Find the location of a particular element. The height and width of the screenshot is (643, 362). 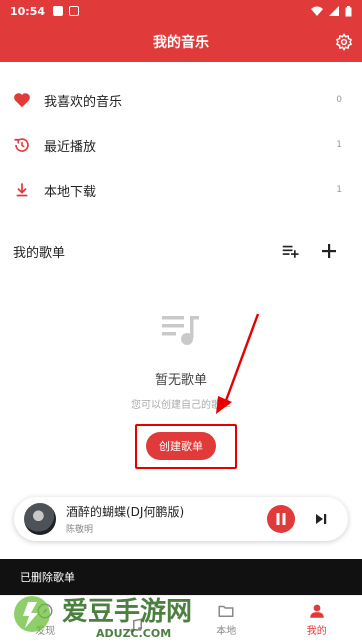

playlist-section-header: 我的歌单 is located at coordinates (181, 251).